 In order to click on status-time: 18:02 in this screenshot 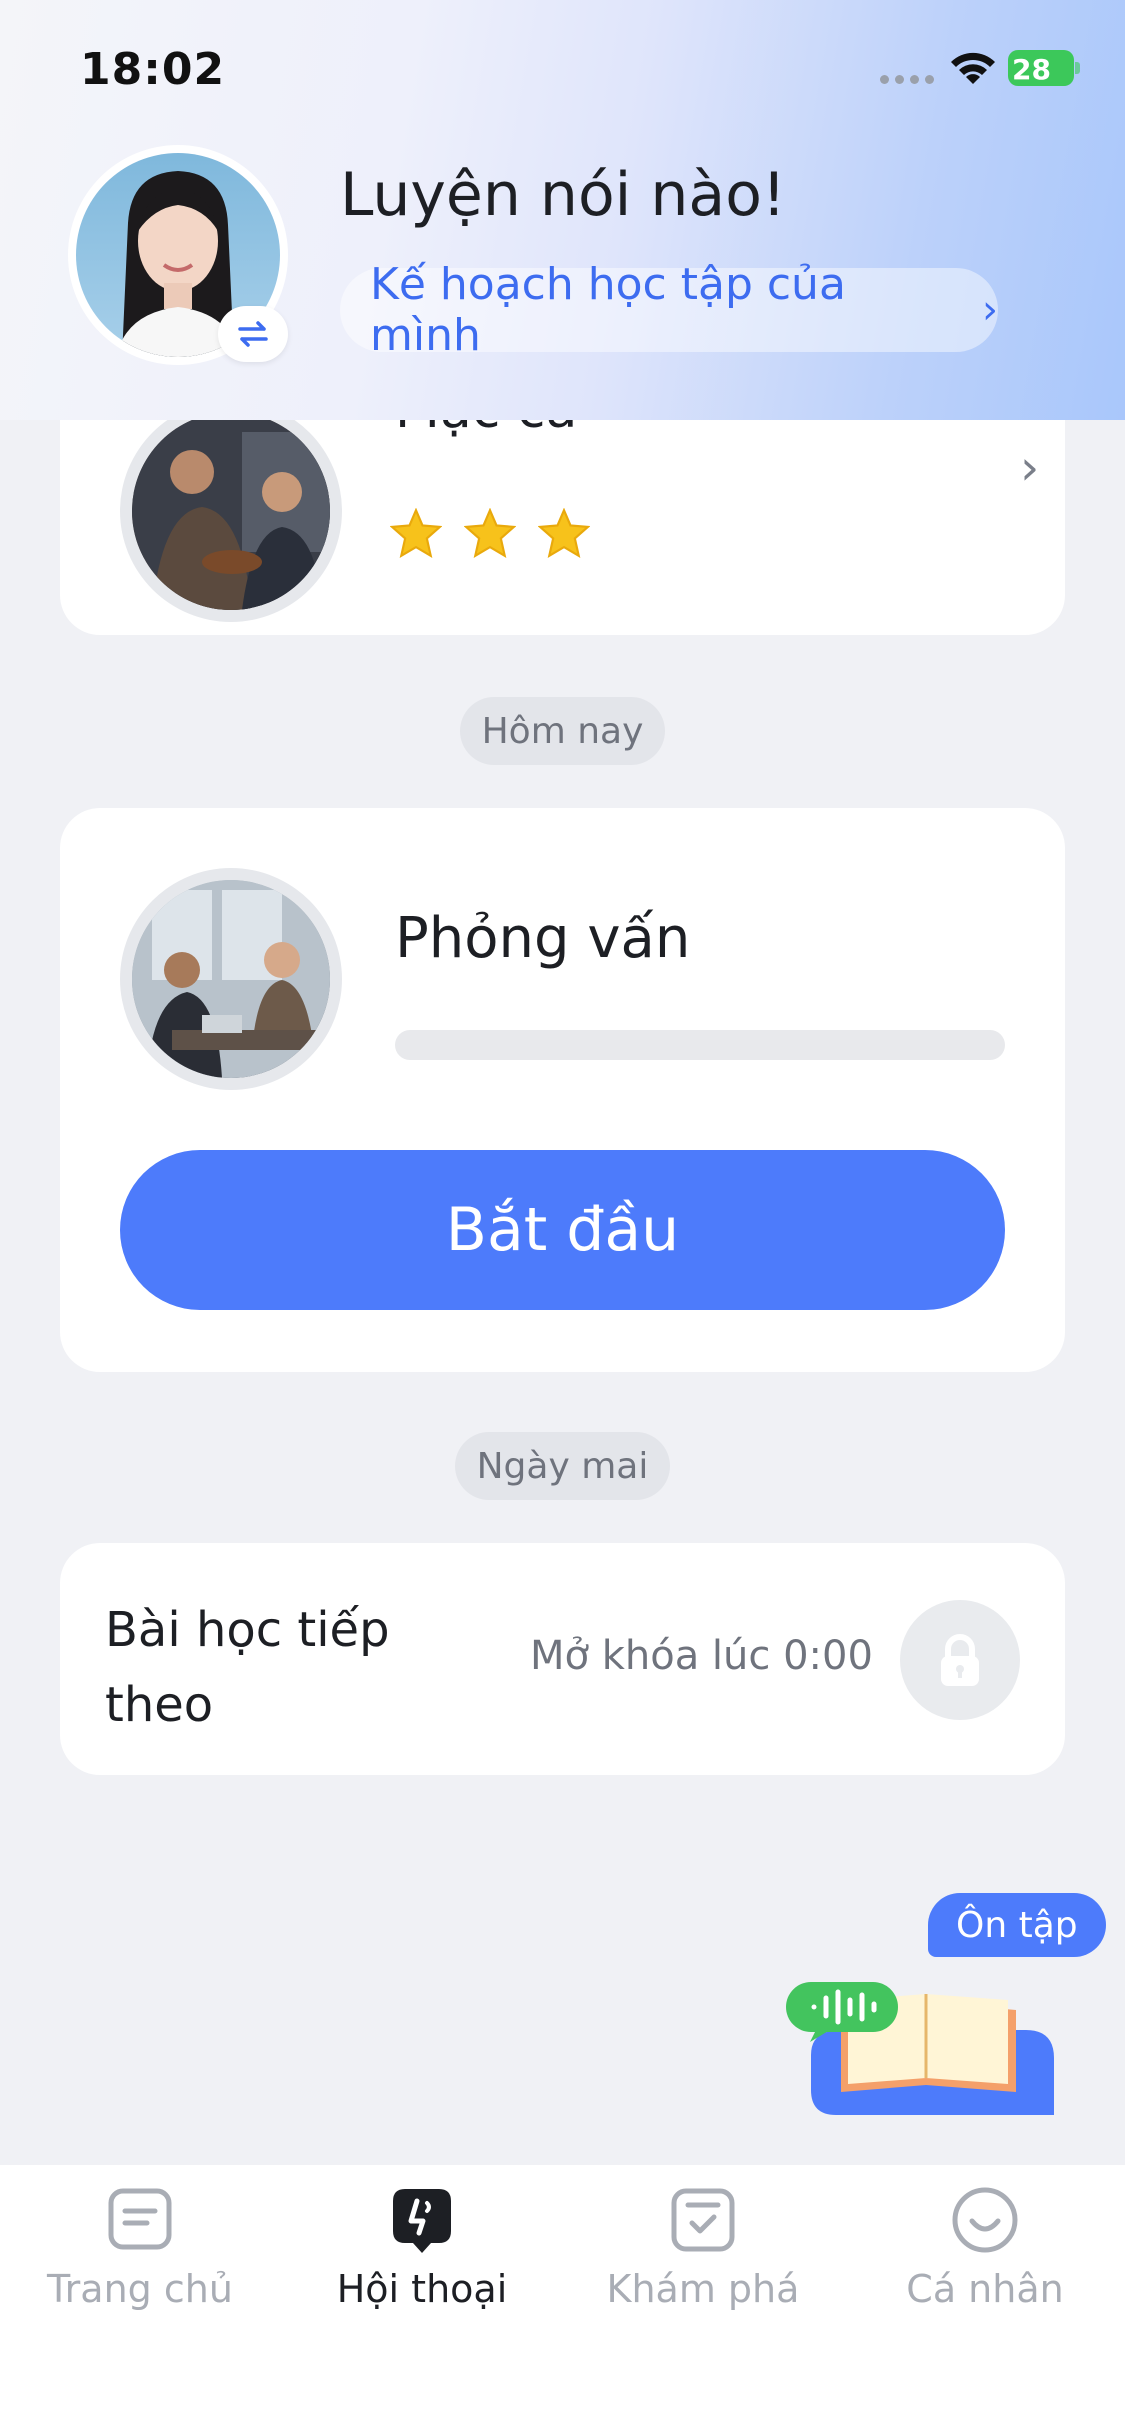, I will do `click(153, 69)`.